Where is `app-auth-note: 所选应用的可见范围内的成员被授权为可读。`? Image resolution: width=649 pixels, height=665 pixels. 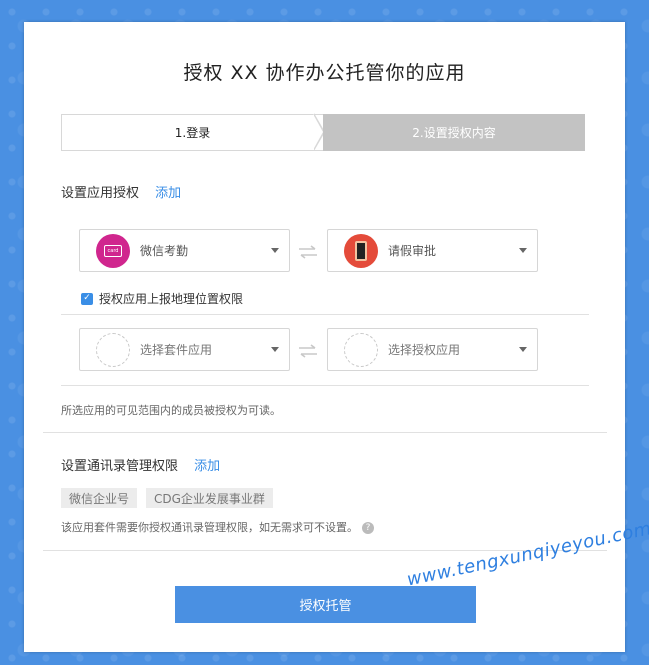 app-auth-note: 所选应用的可见范围内的成员被授权为可读。 is located at coordinates (171, 410).